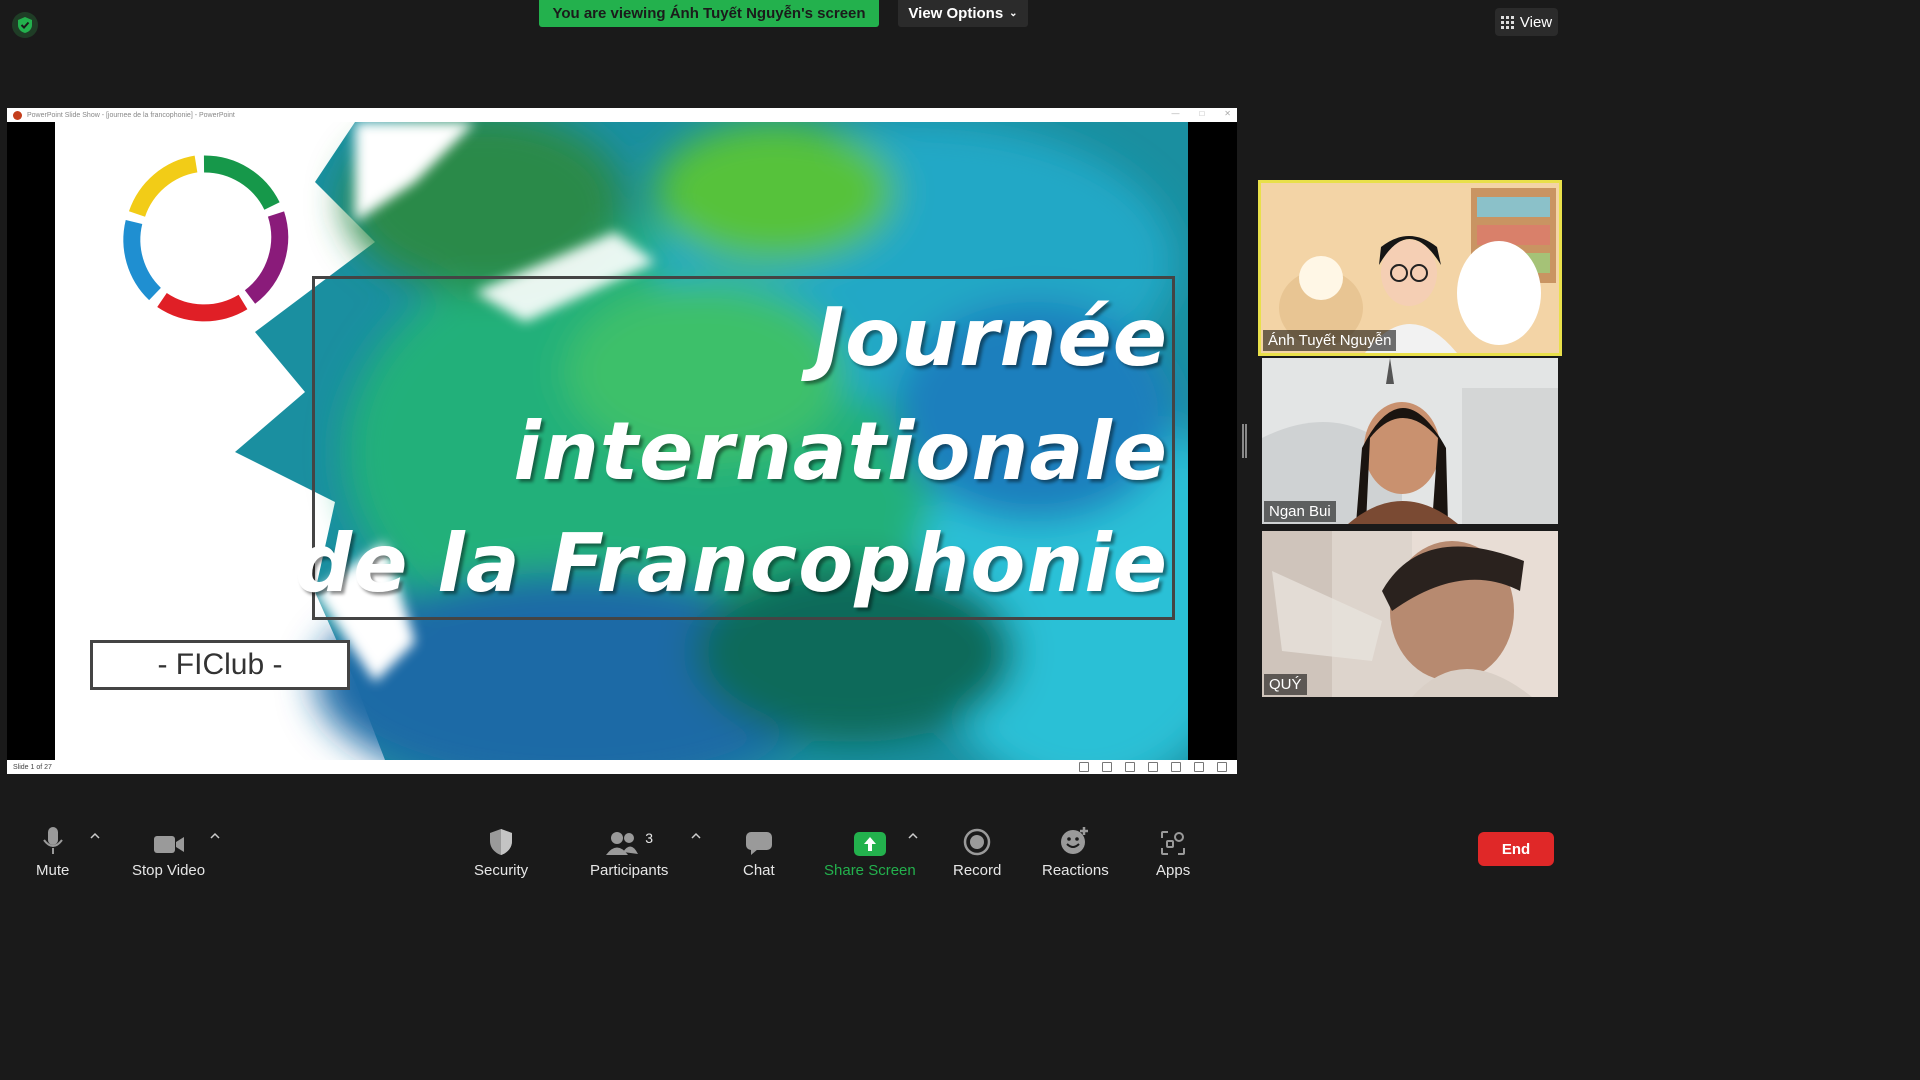 The width and height of the screenshot is (1920, 1080). I want to click on chat-icon, so click(758, 843).